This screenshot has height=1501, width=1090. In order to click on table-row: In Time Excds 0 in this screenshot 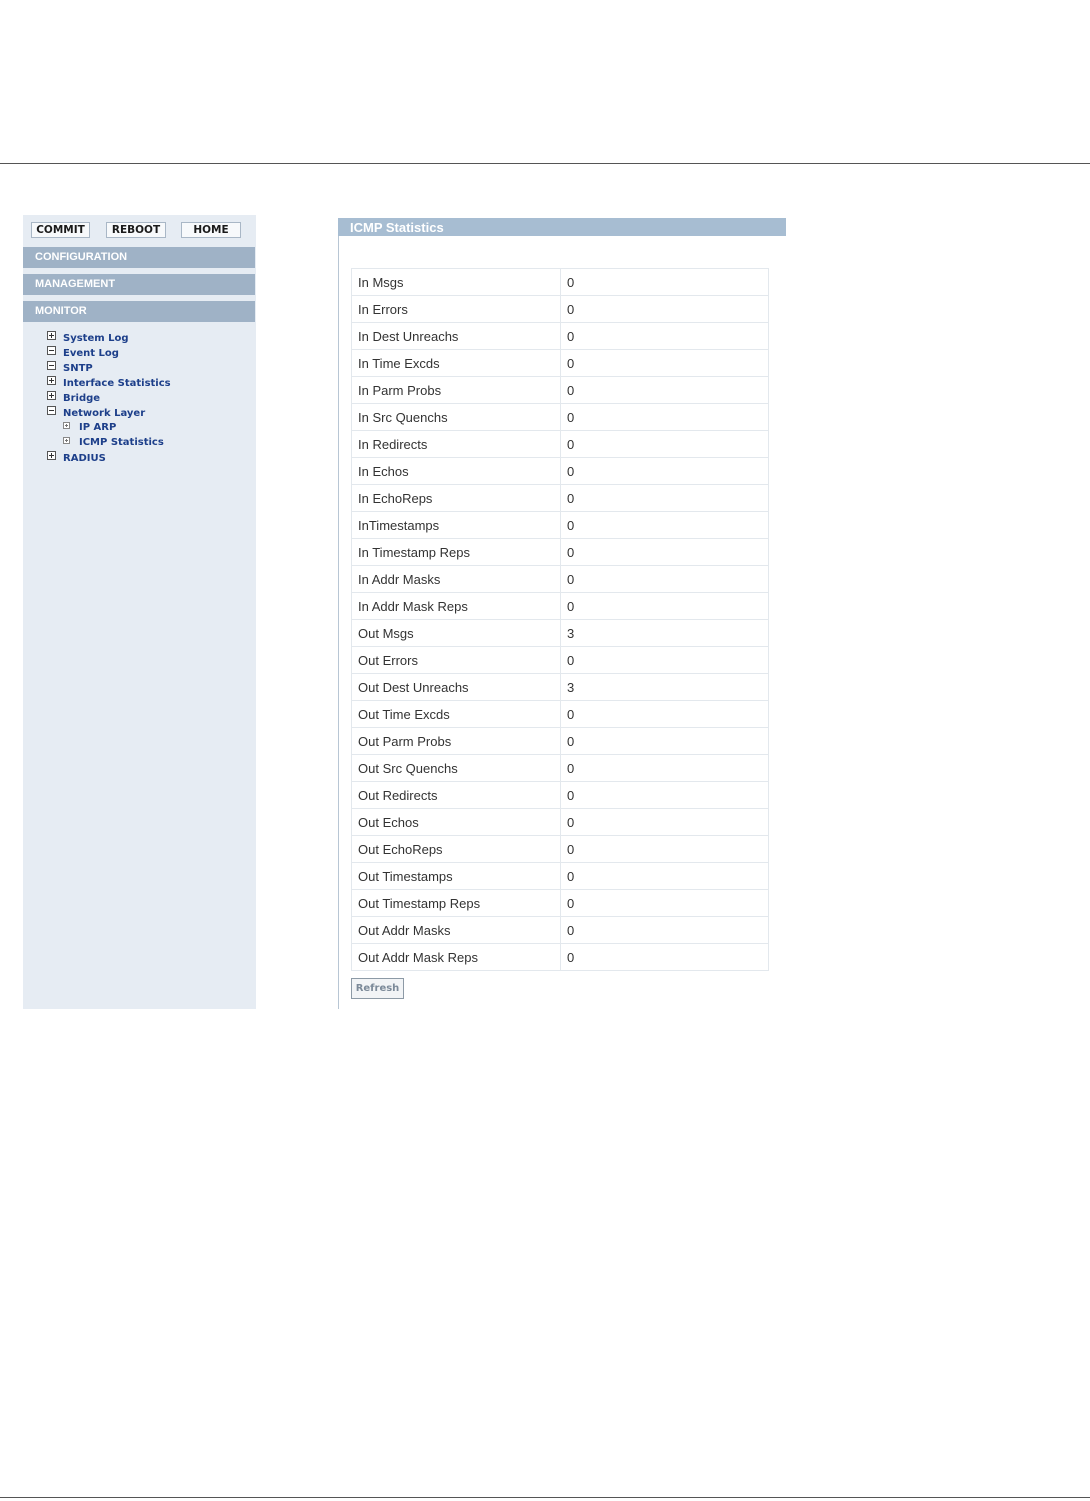, I will do `click(560, 363)`.